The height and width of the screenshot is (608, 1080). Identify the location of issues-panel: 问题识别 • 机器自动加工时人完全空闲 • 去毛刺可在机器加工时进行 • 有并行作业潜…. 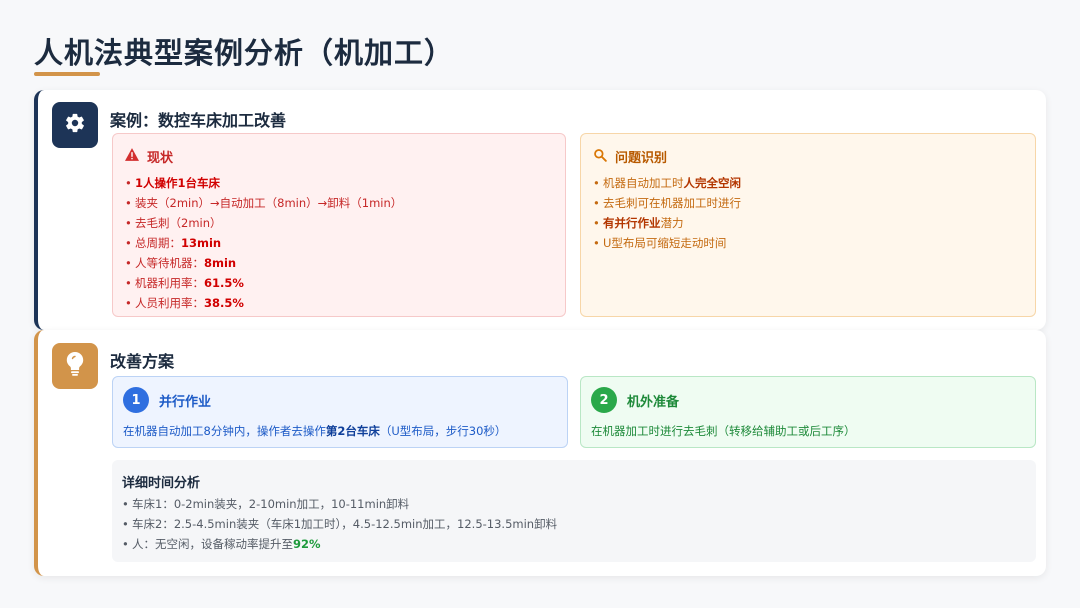
(808, 225).